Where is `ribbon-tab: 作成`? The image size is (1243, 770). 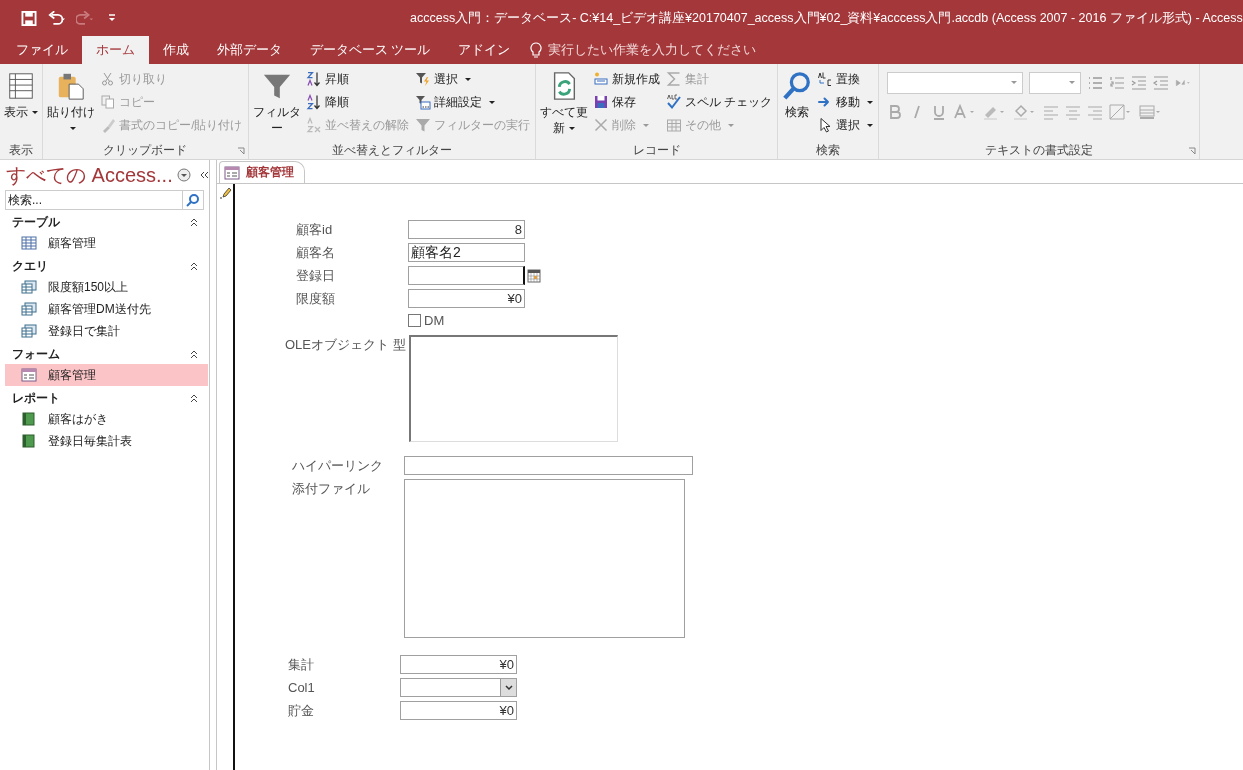
ribbon-tab: 作成 is located at coordinates (176, 50).